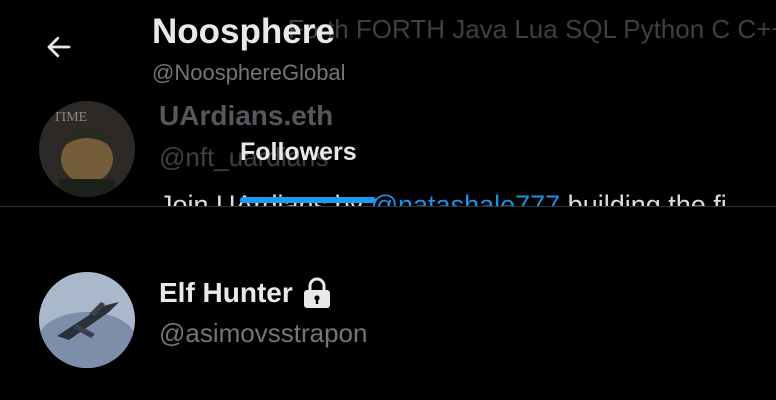  Describe the element at coordinates (87, 320) in the screenshot. I see `follower-avatar` at that location.